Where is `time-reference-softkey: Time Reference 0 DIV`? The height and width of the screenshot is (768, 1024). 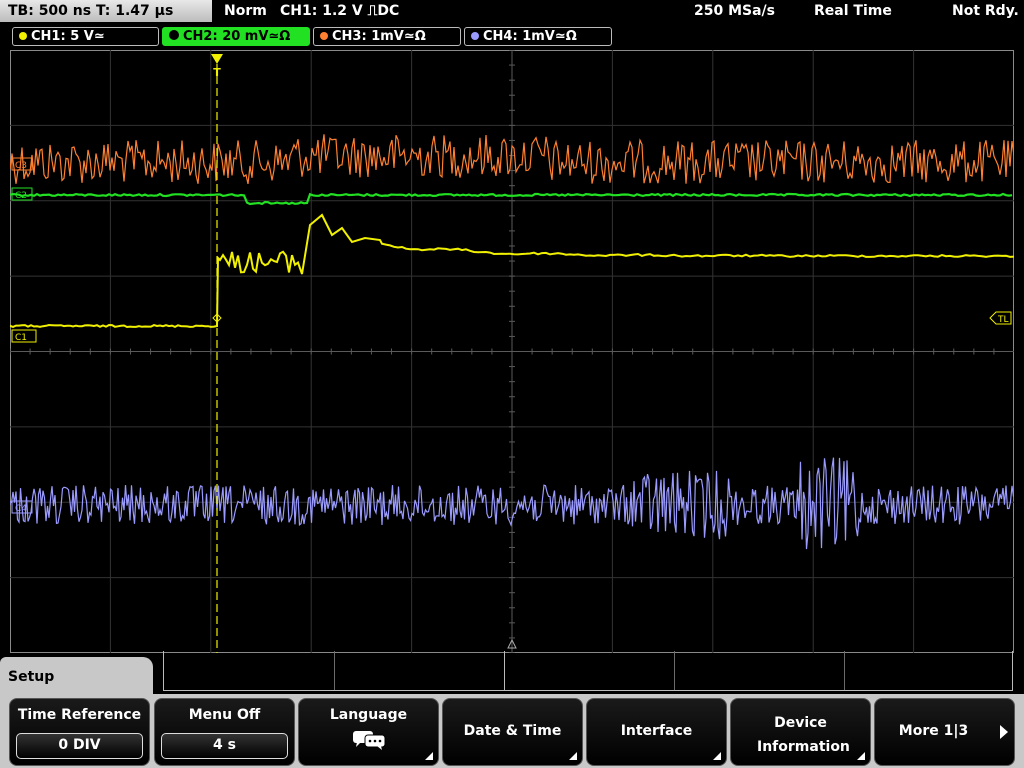 time-reference-softkey: Time Reference 0 DIV is located at coordinates (79, 732).